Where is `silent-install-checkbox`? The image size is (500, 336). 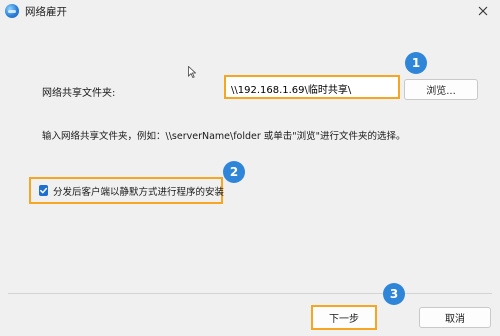
silent-install-checkbox is located at coordinates (43, 190).